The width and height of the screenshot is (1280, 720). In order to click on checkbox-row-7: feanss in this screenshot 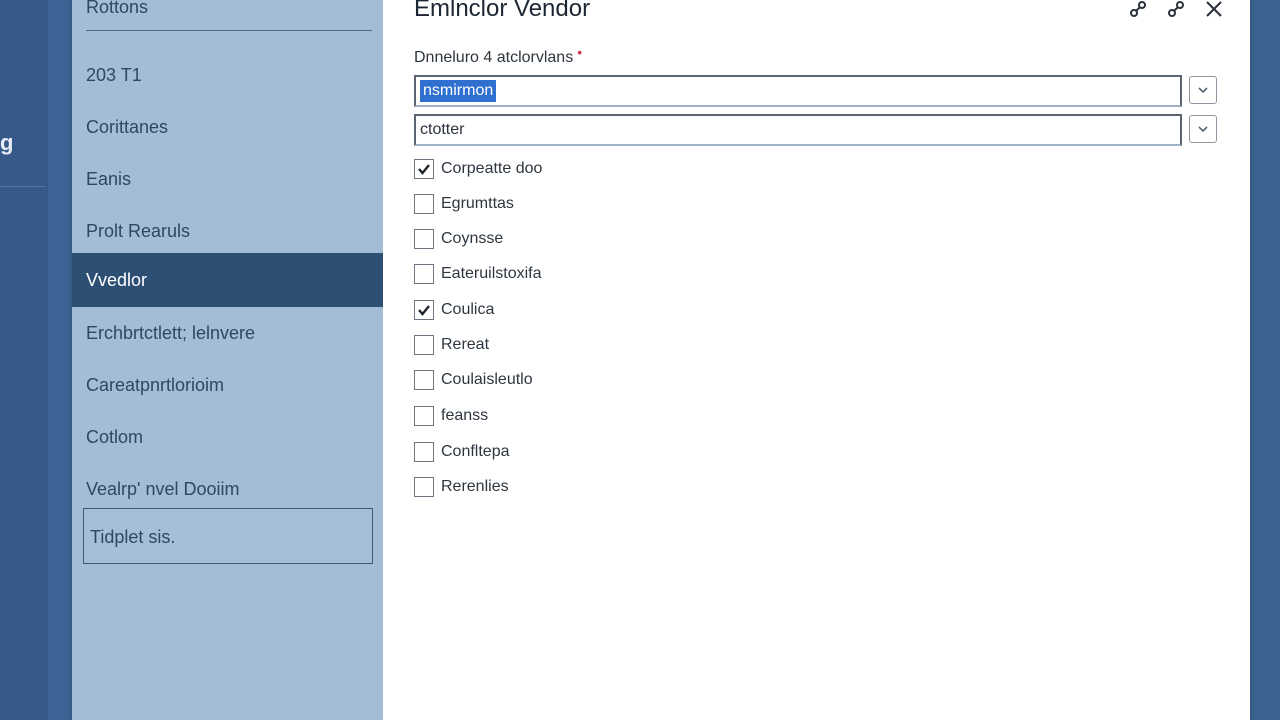, I will do `click(451, 416)`.